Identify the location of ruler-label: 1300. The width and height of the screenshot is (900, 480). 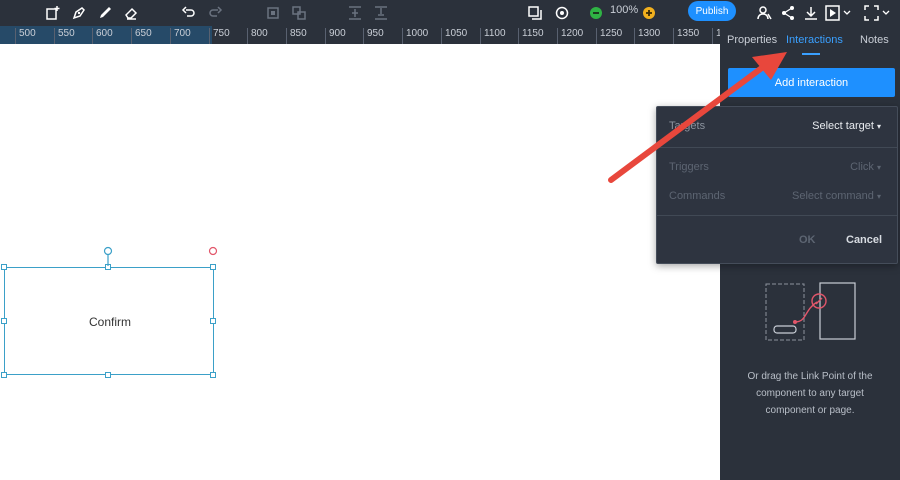
(647, 36).